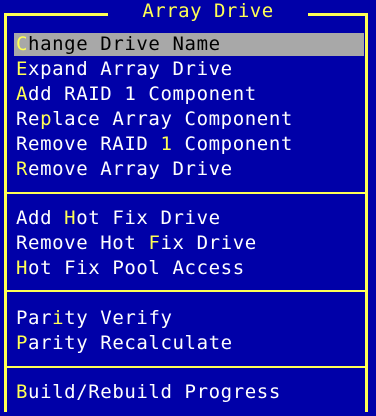  I want to click on menu-item-remove-hot-fix-drive: Remove Hot Fix Drive, so click(189, 243).